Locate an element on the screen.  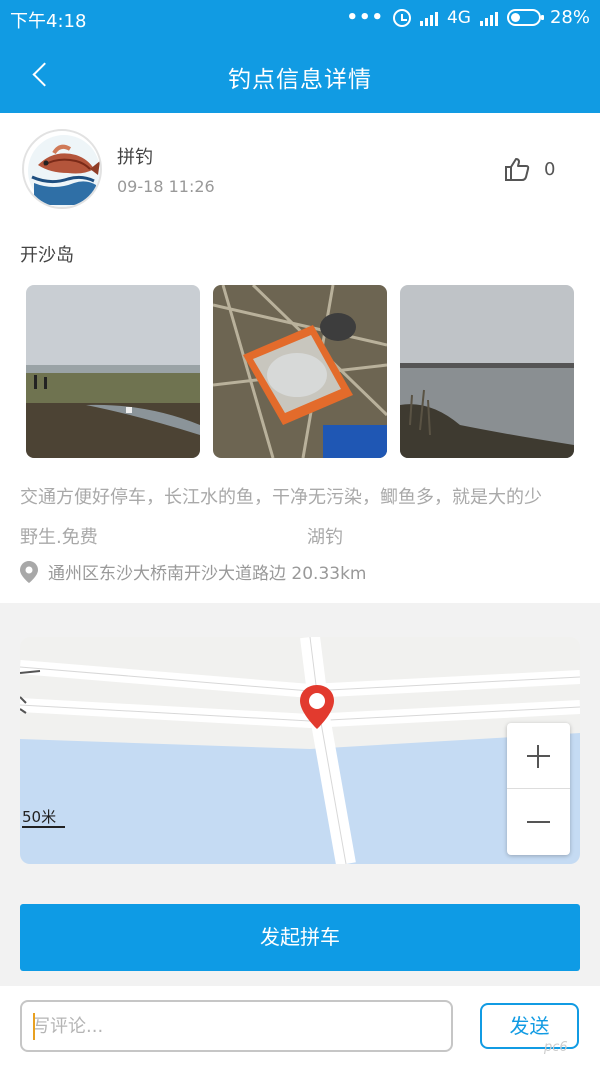
battery-icon is located at coordinates (525, 17).